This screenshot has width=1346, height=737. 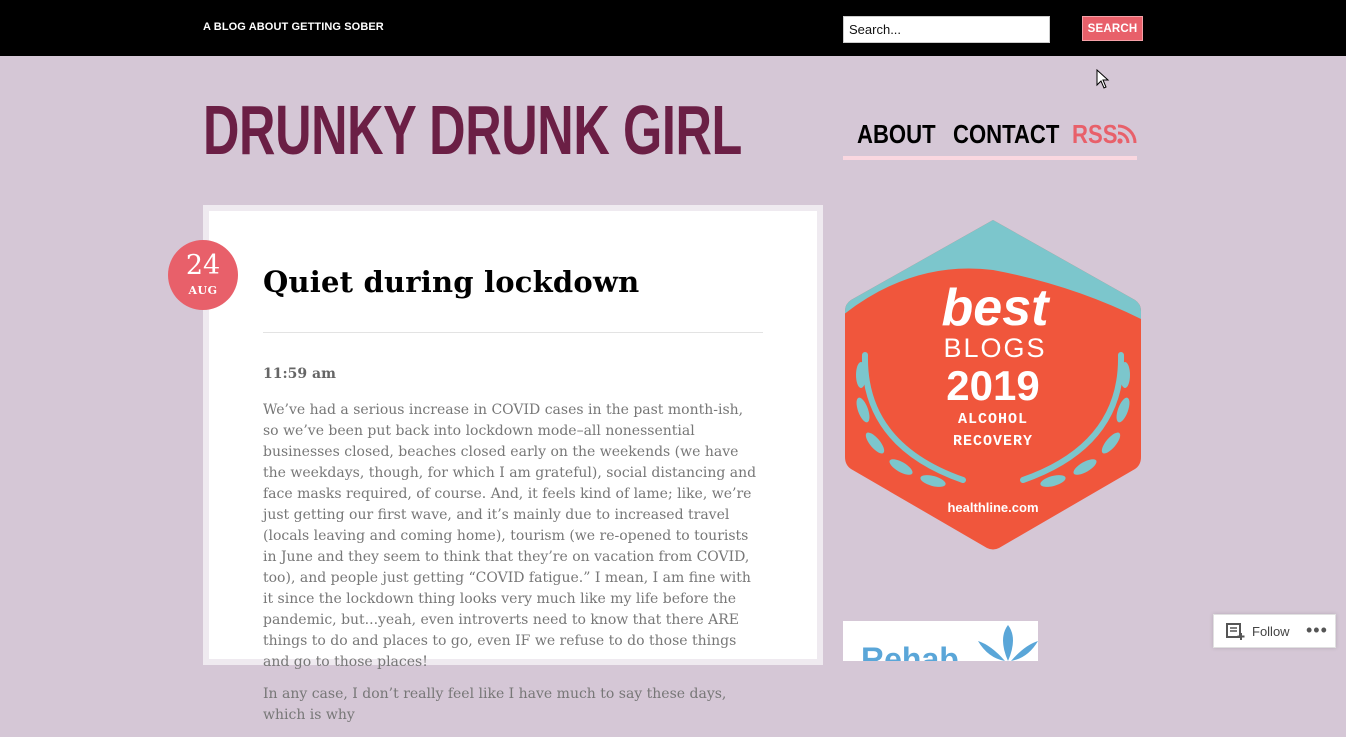 I want to click on follow-label: Follow, so click(x=1271, y=631).